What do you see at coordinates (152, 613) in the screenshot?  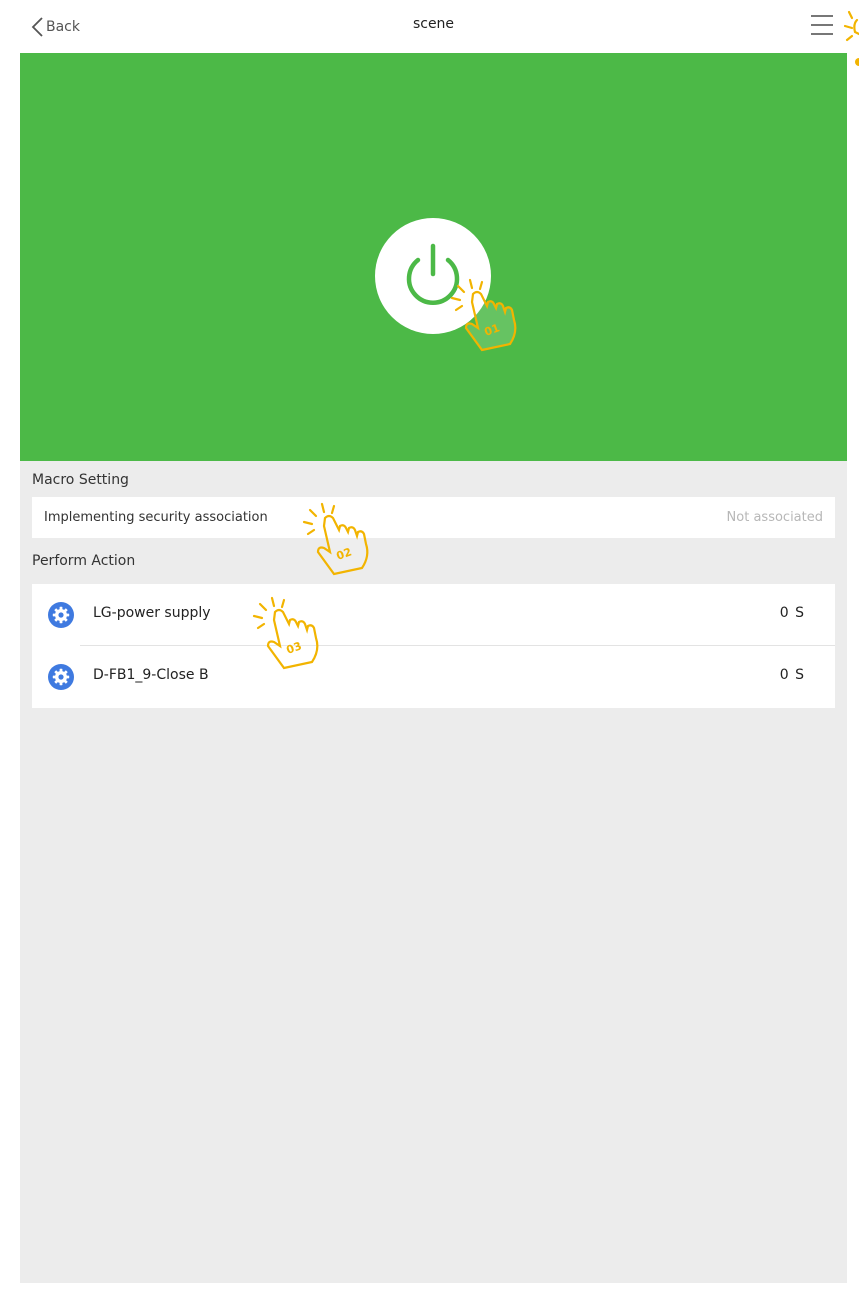 I see `action-name: LG-power supply` at bounding box center [152, 613].